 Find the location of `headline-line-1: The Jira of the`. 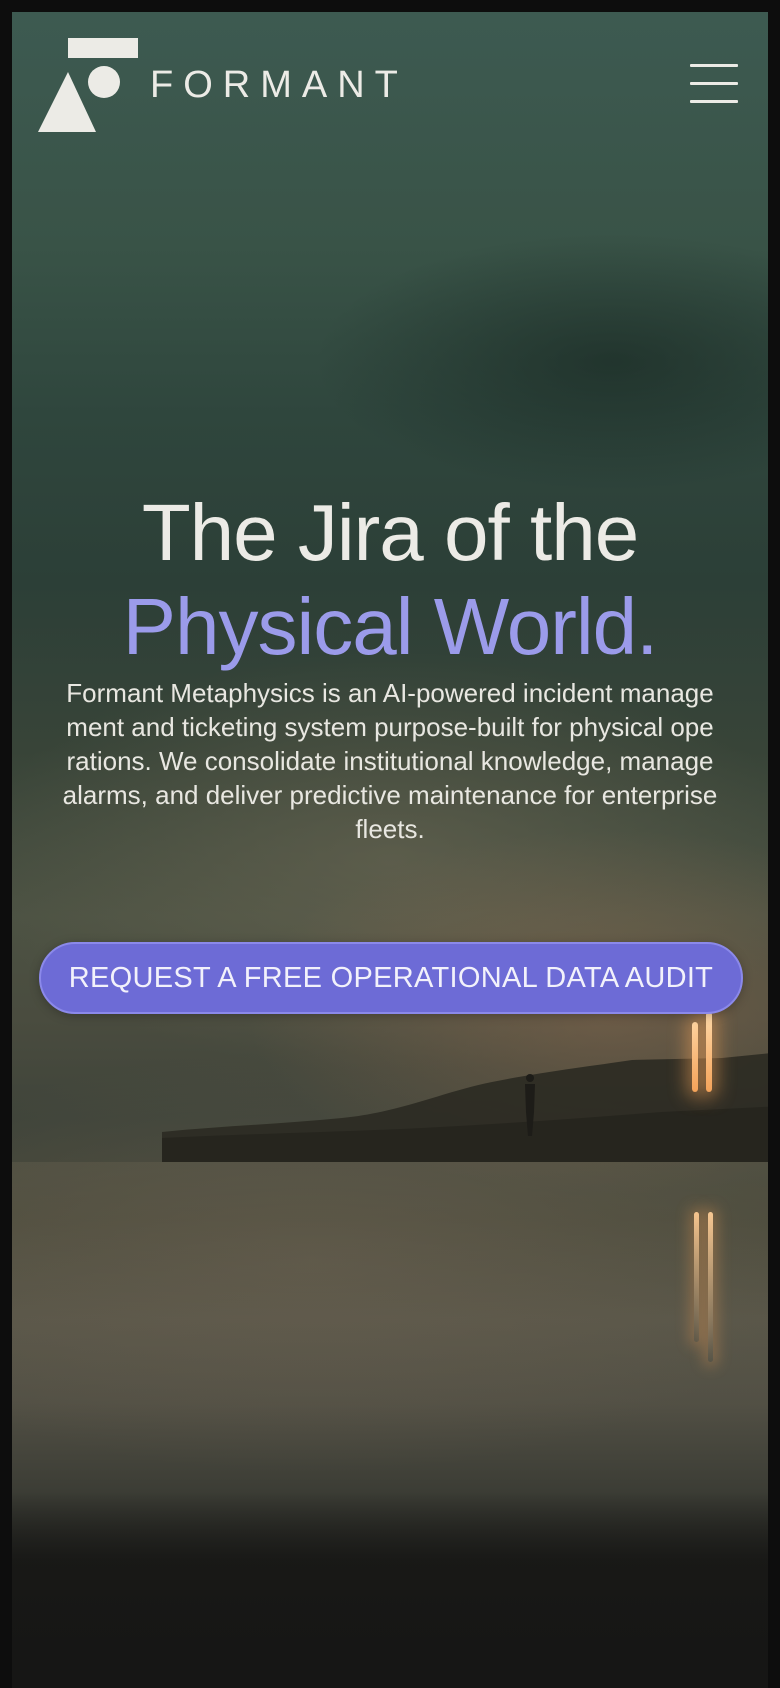

headline-line-1: The Jira of the is located at coordinates (390, 532).